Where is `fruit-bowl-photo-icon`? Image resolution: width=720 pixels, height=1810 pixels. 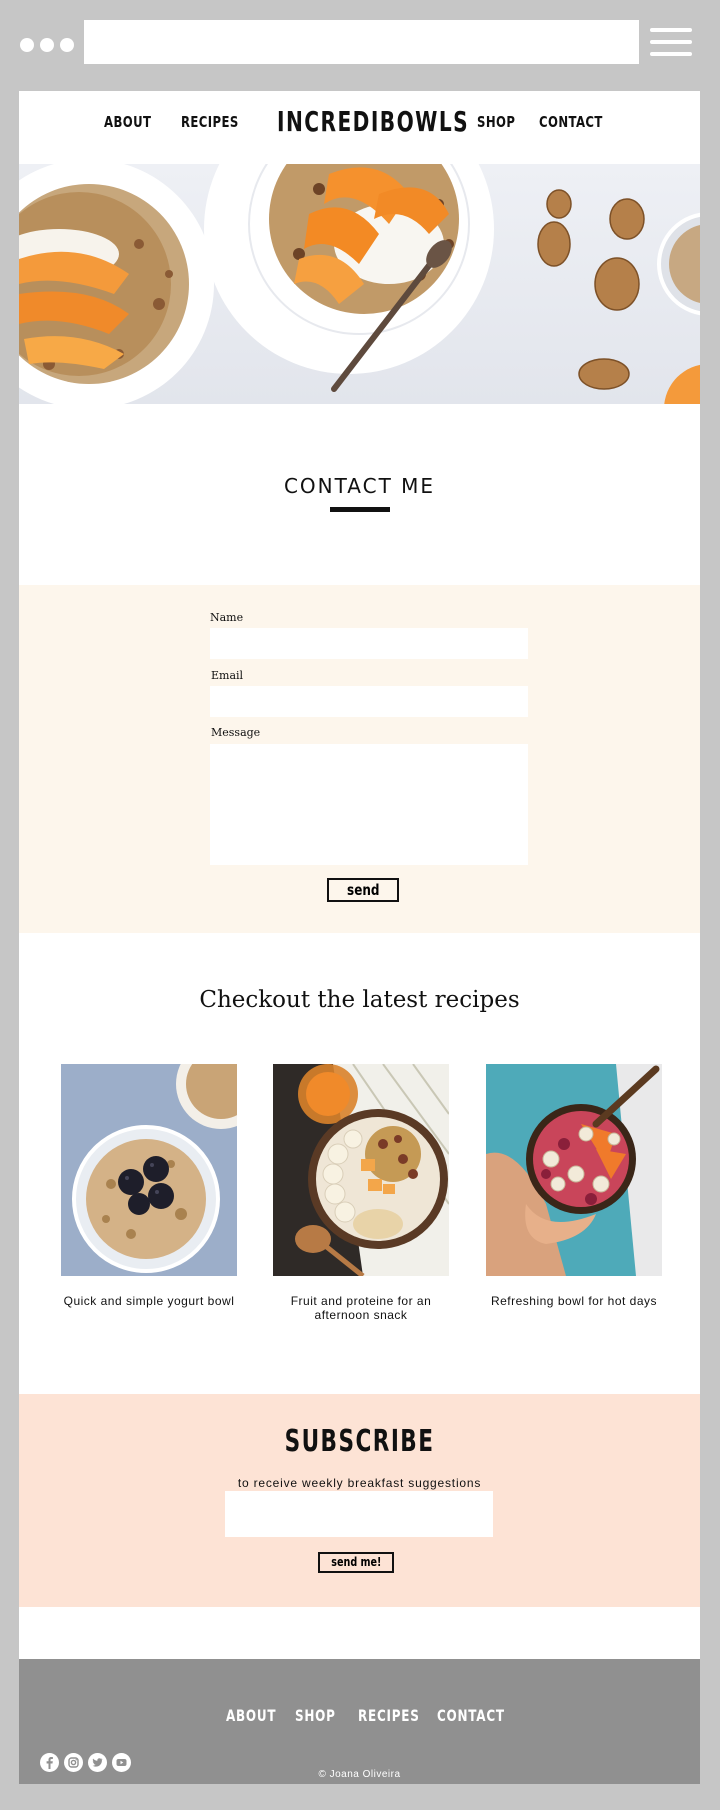 fruit-bowl-photo-icon is located at coordinates (361, 1170).